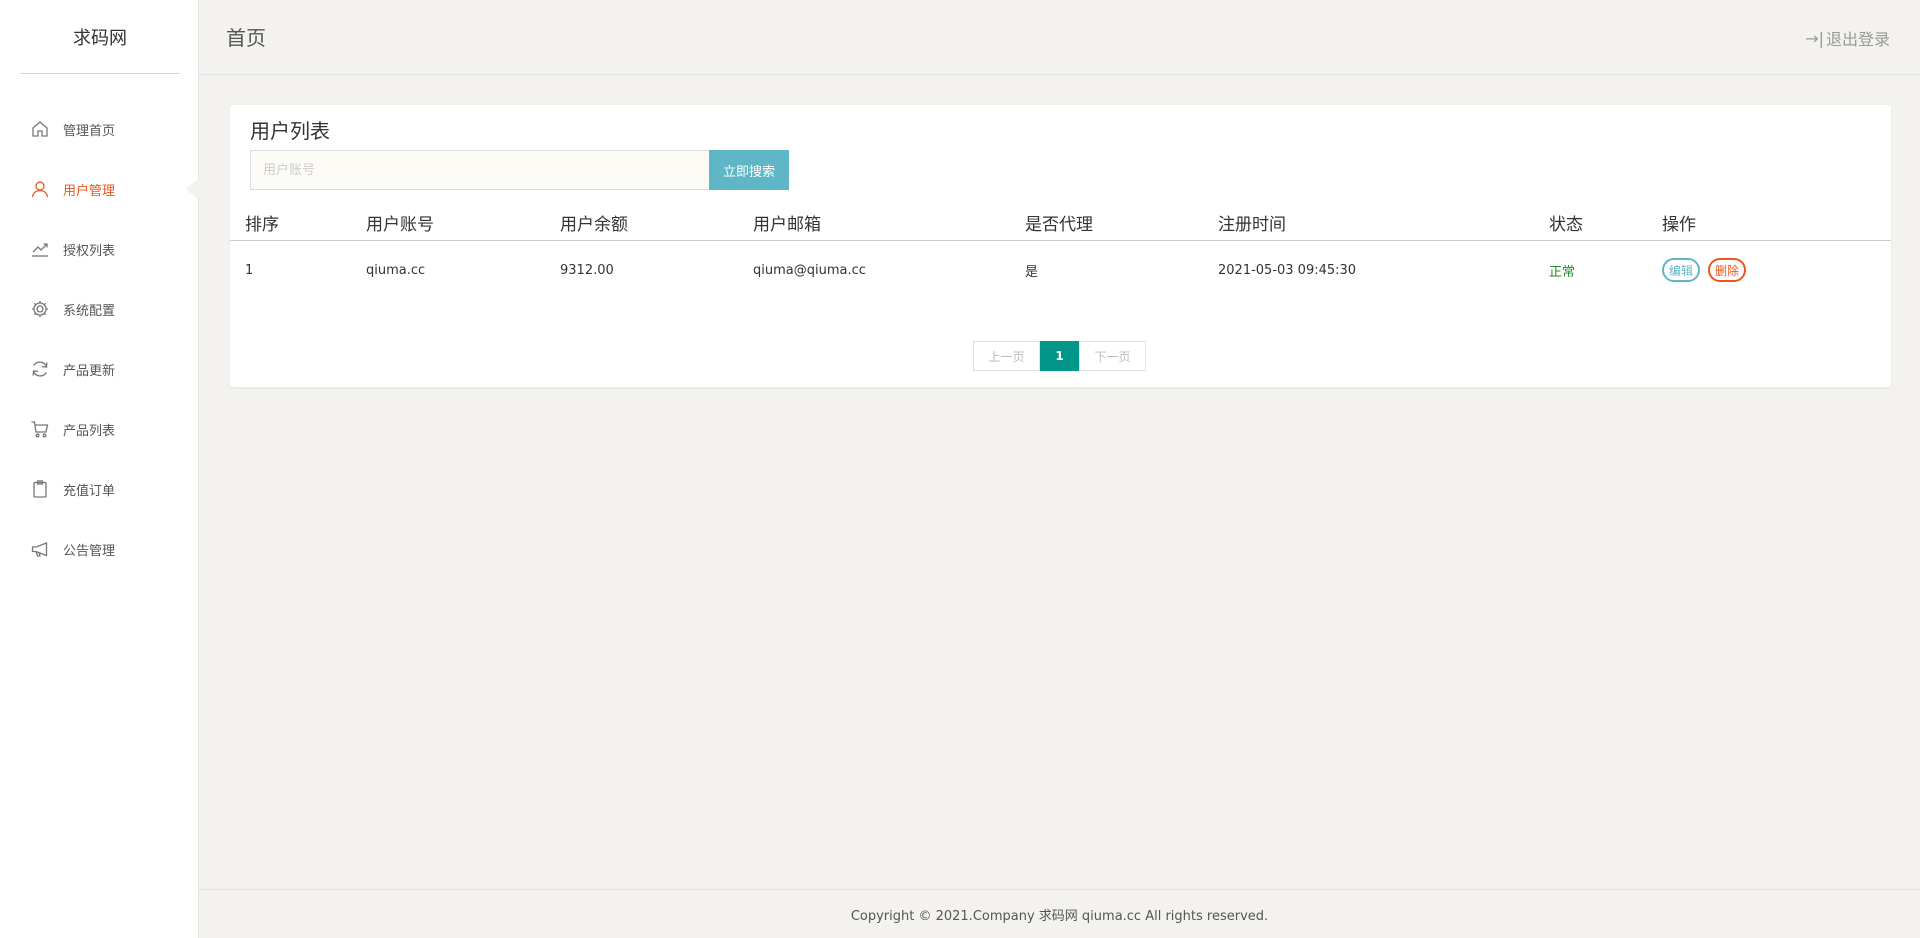  I want to click on sidebar-item-label: 授权列表, so click(89, 251).